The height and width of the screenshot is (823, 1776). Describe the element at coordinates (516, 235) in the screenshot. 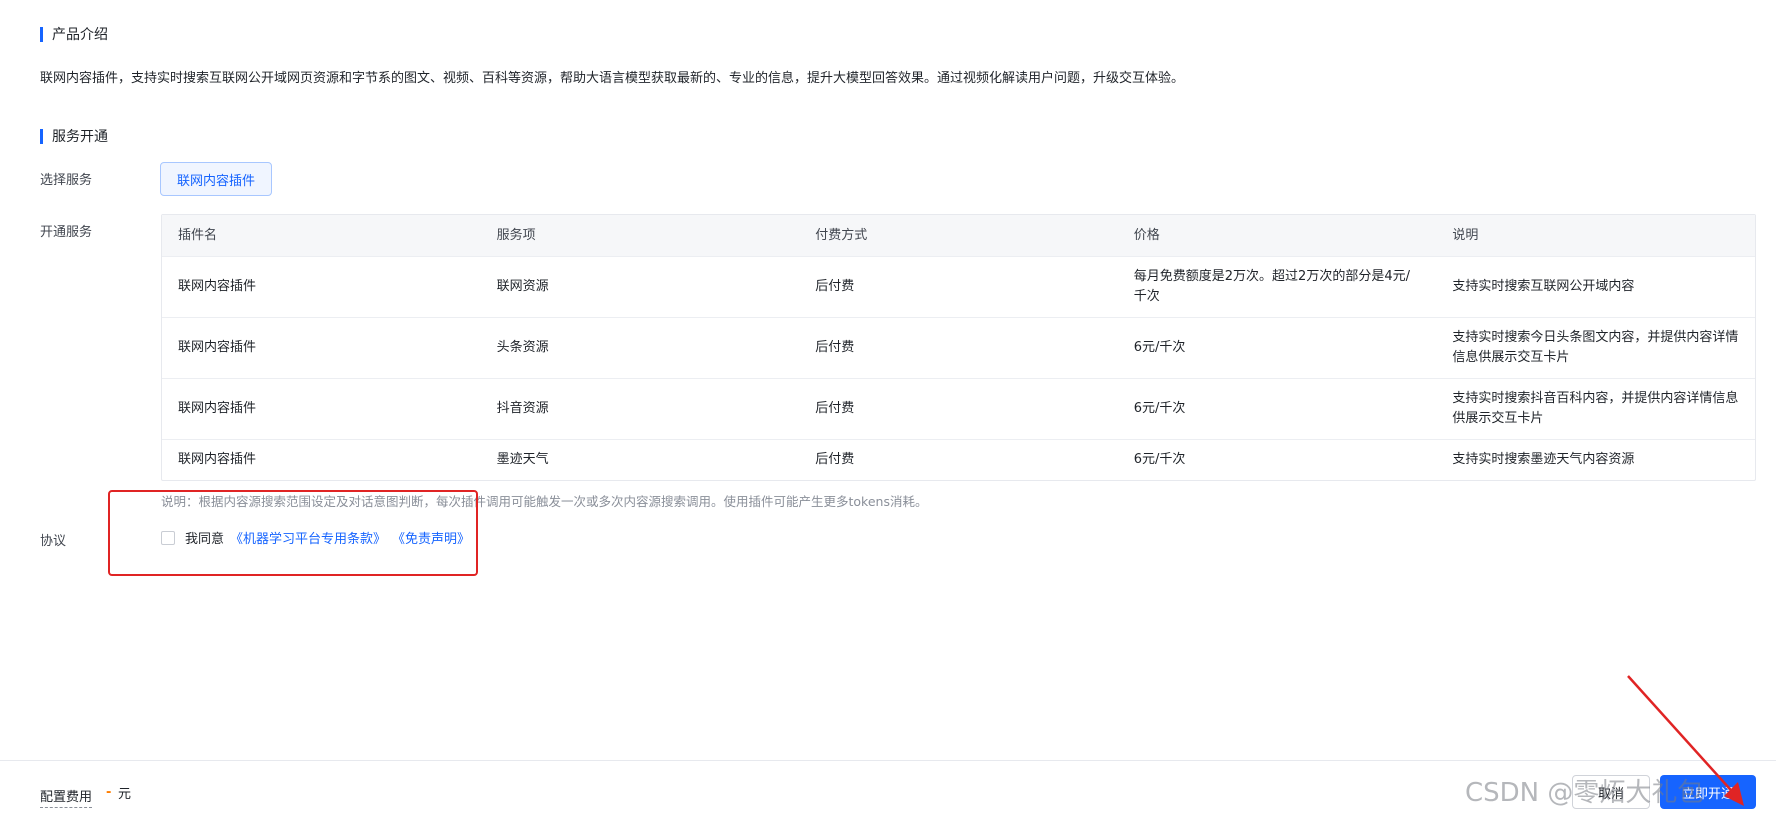

I see `table-header-cell: 服务项` at that location.